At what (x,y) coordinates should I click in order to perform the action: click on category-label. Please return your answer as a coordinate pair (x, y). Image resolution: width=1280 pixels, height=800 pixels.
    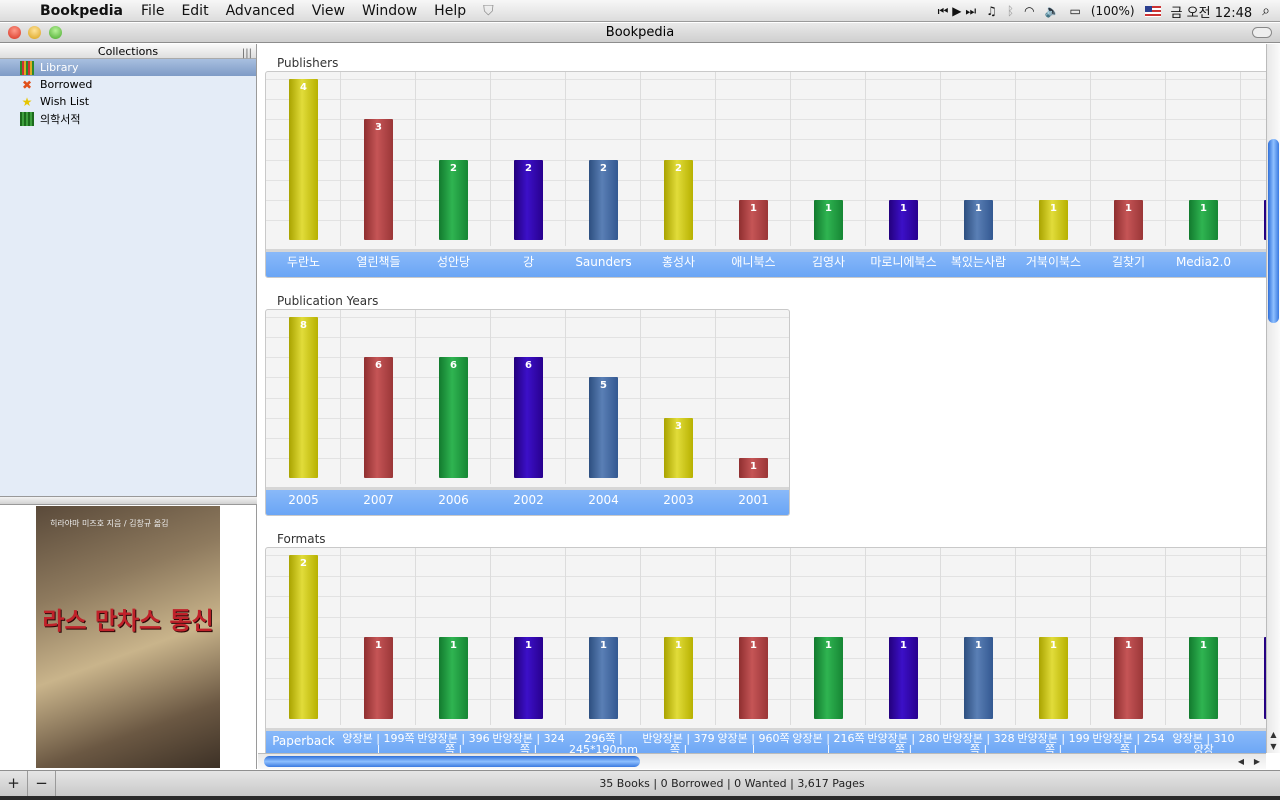
    Looking at the image, I should click on (1253, 733).